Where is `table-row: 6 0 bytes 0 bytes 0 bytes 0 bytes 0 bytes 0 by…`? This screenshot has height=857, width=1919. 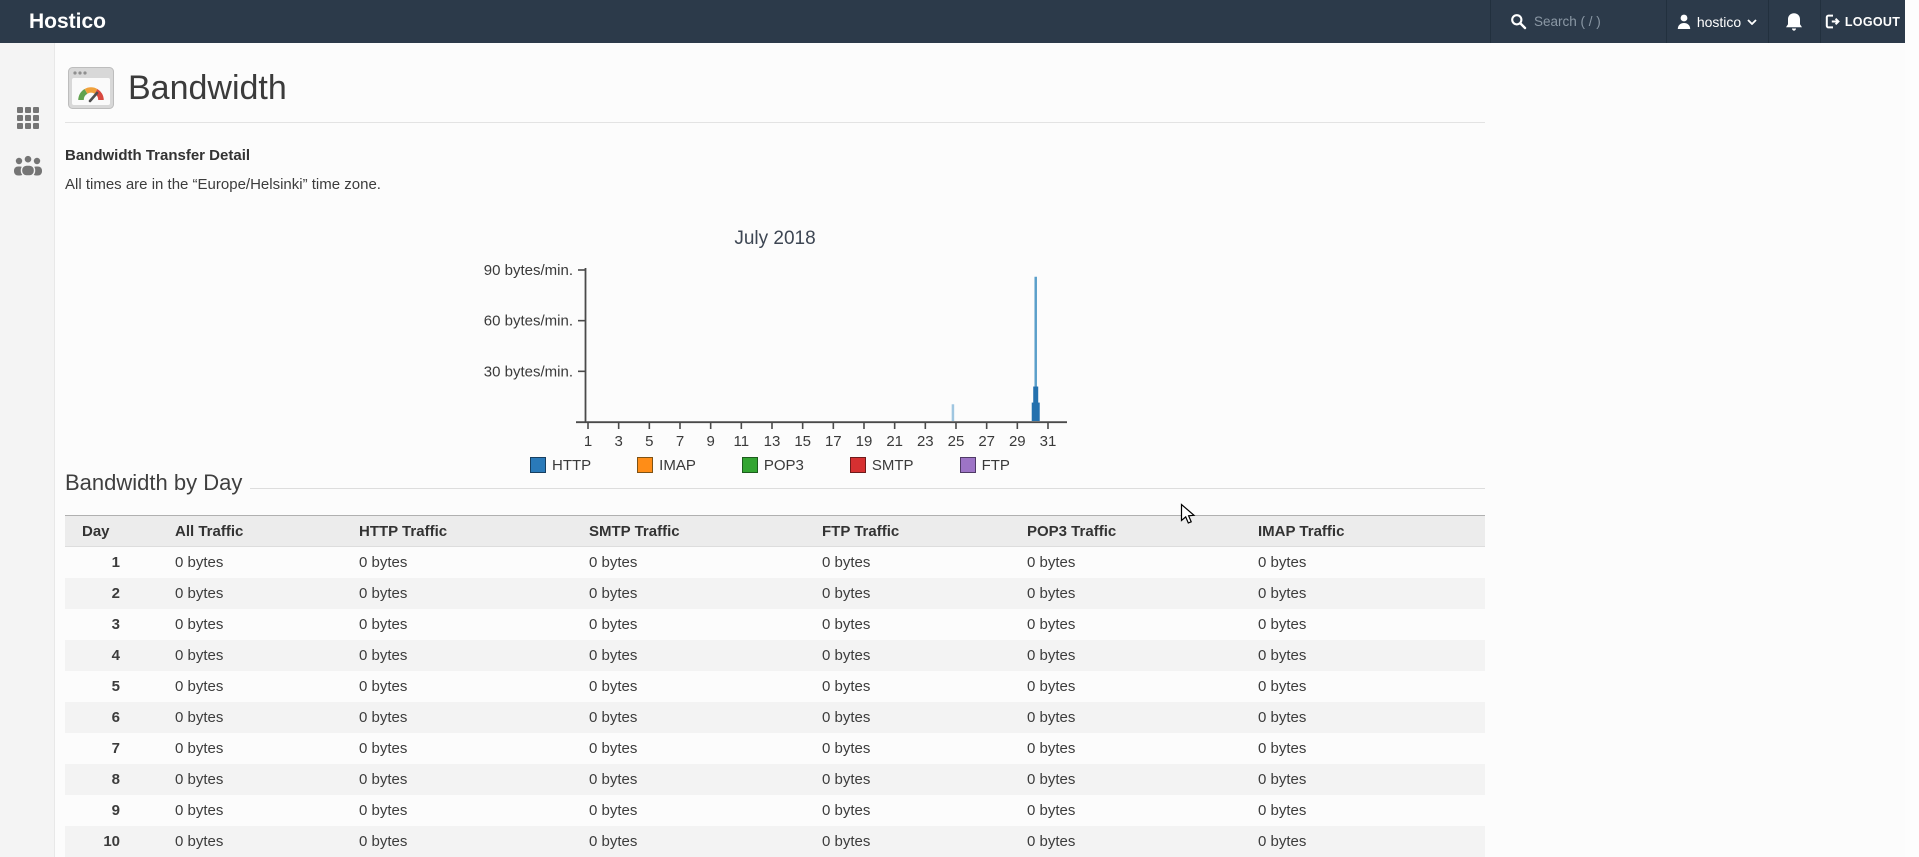
table-row: 6 0 bytes 0 bytes 0 bytes 0 bytes 0 bytes 0 by… is located at coordinates (775, 717).